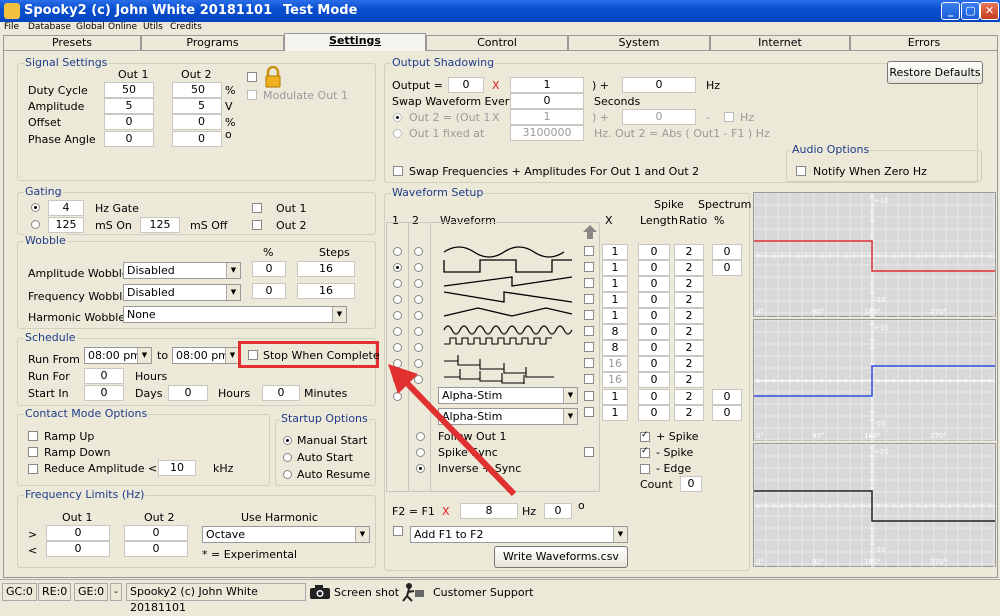  I want to click on frequency-wobble-select: Disabled ▼, so click(182, 292).